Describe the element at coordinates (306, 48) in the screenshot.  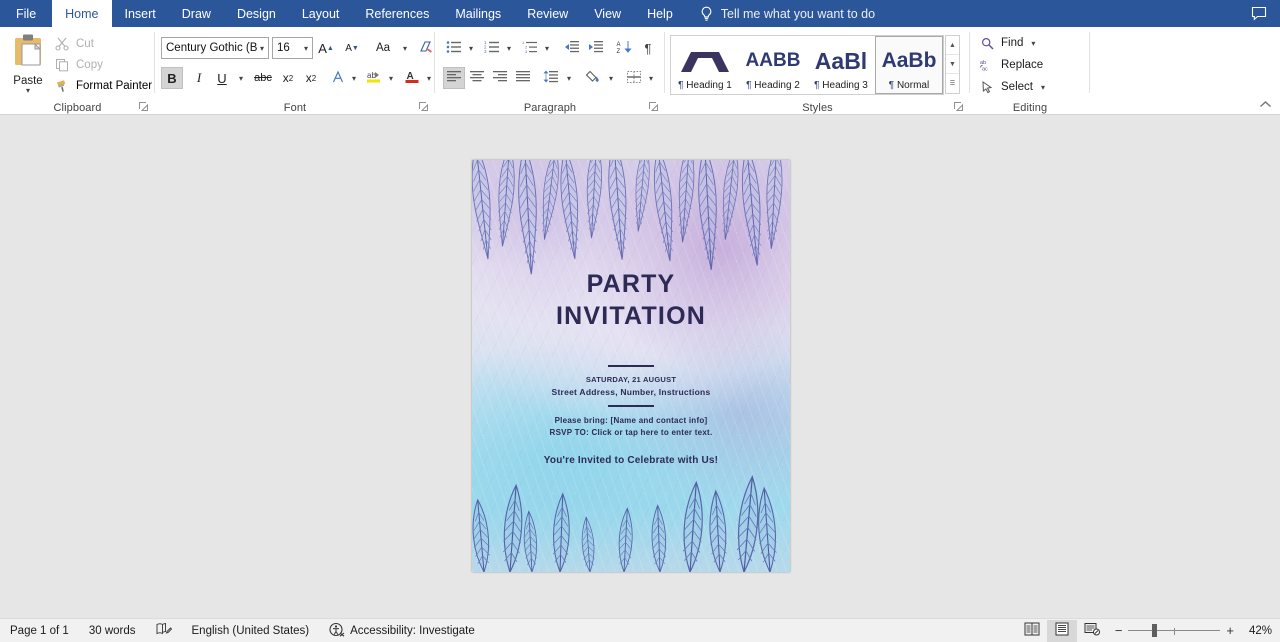
I see `font-size-chevron-down-icon: ▾` at that location.